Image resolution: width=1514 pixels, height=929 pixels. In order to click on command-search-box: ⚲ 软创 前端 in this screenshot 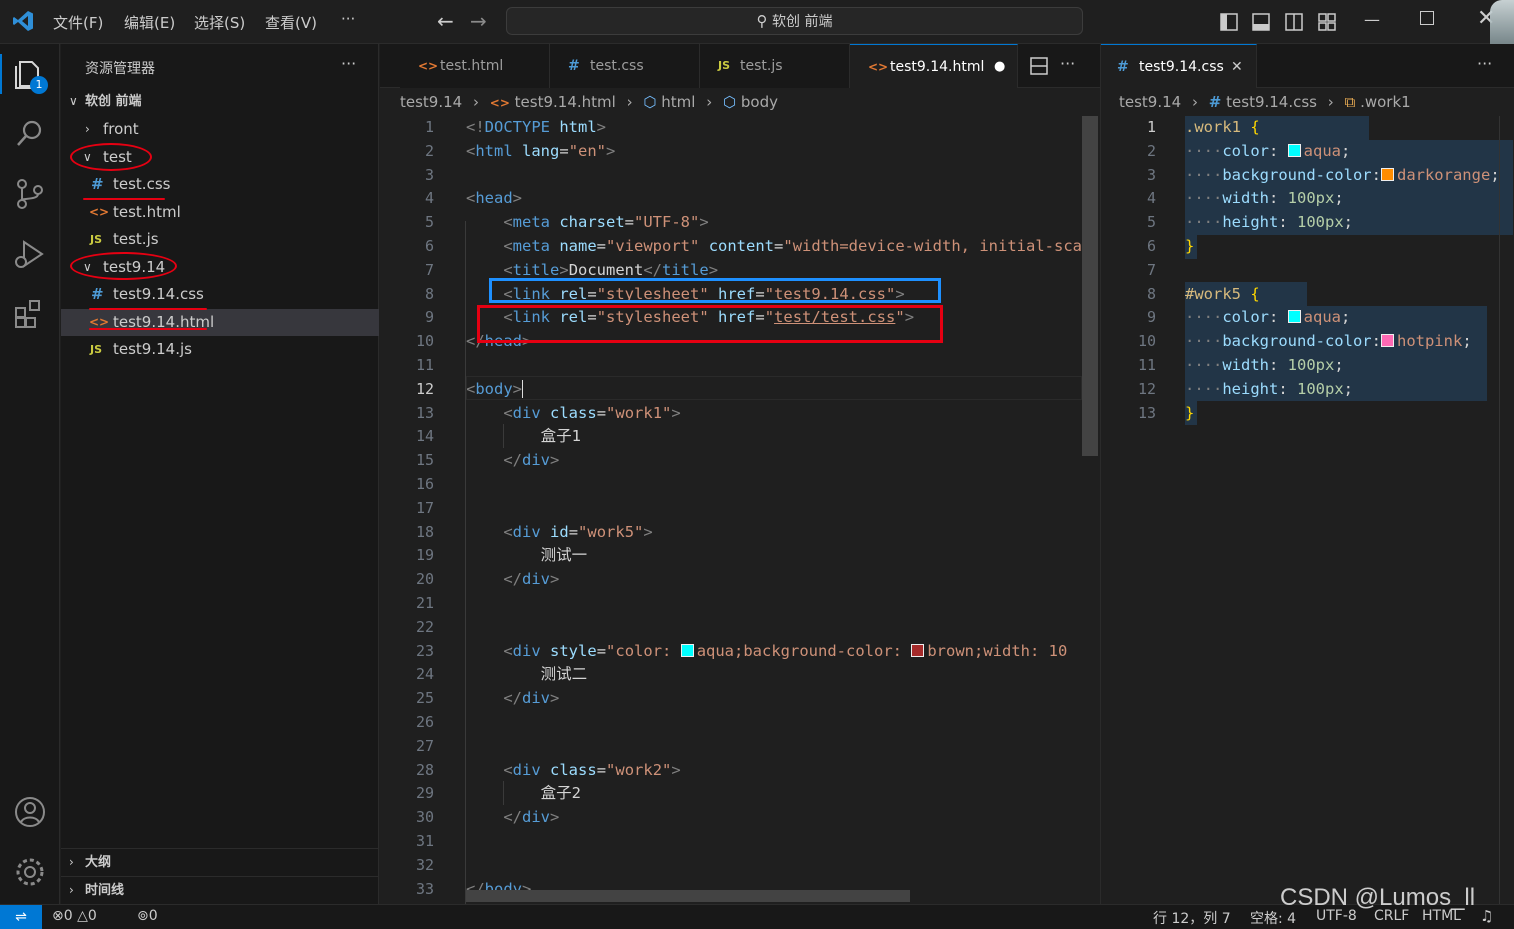, I will do `click(794, 21)`.